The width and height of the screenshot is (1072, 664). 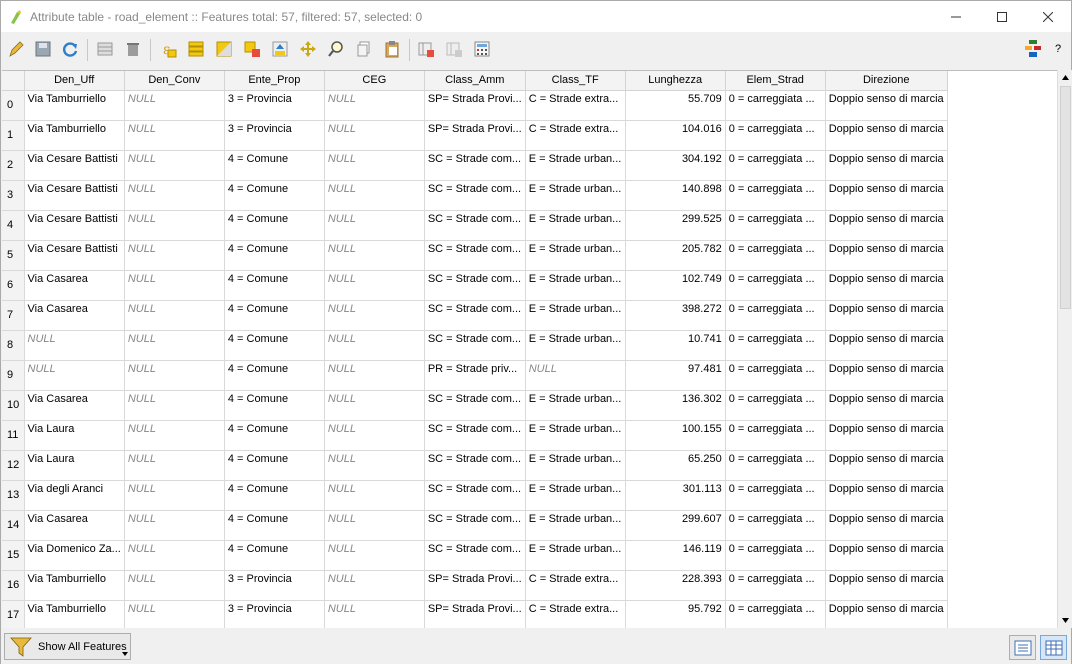 I want to click on row-number: 0, so click(x=13, y=105).